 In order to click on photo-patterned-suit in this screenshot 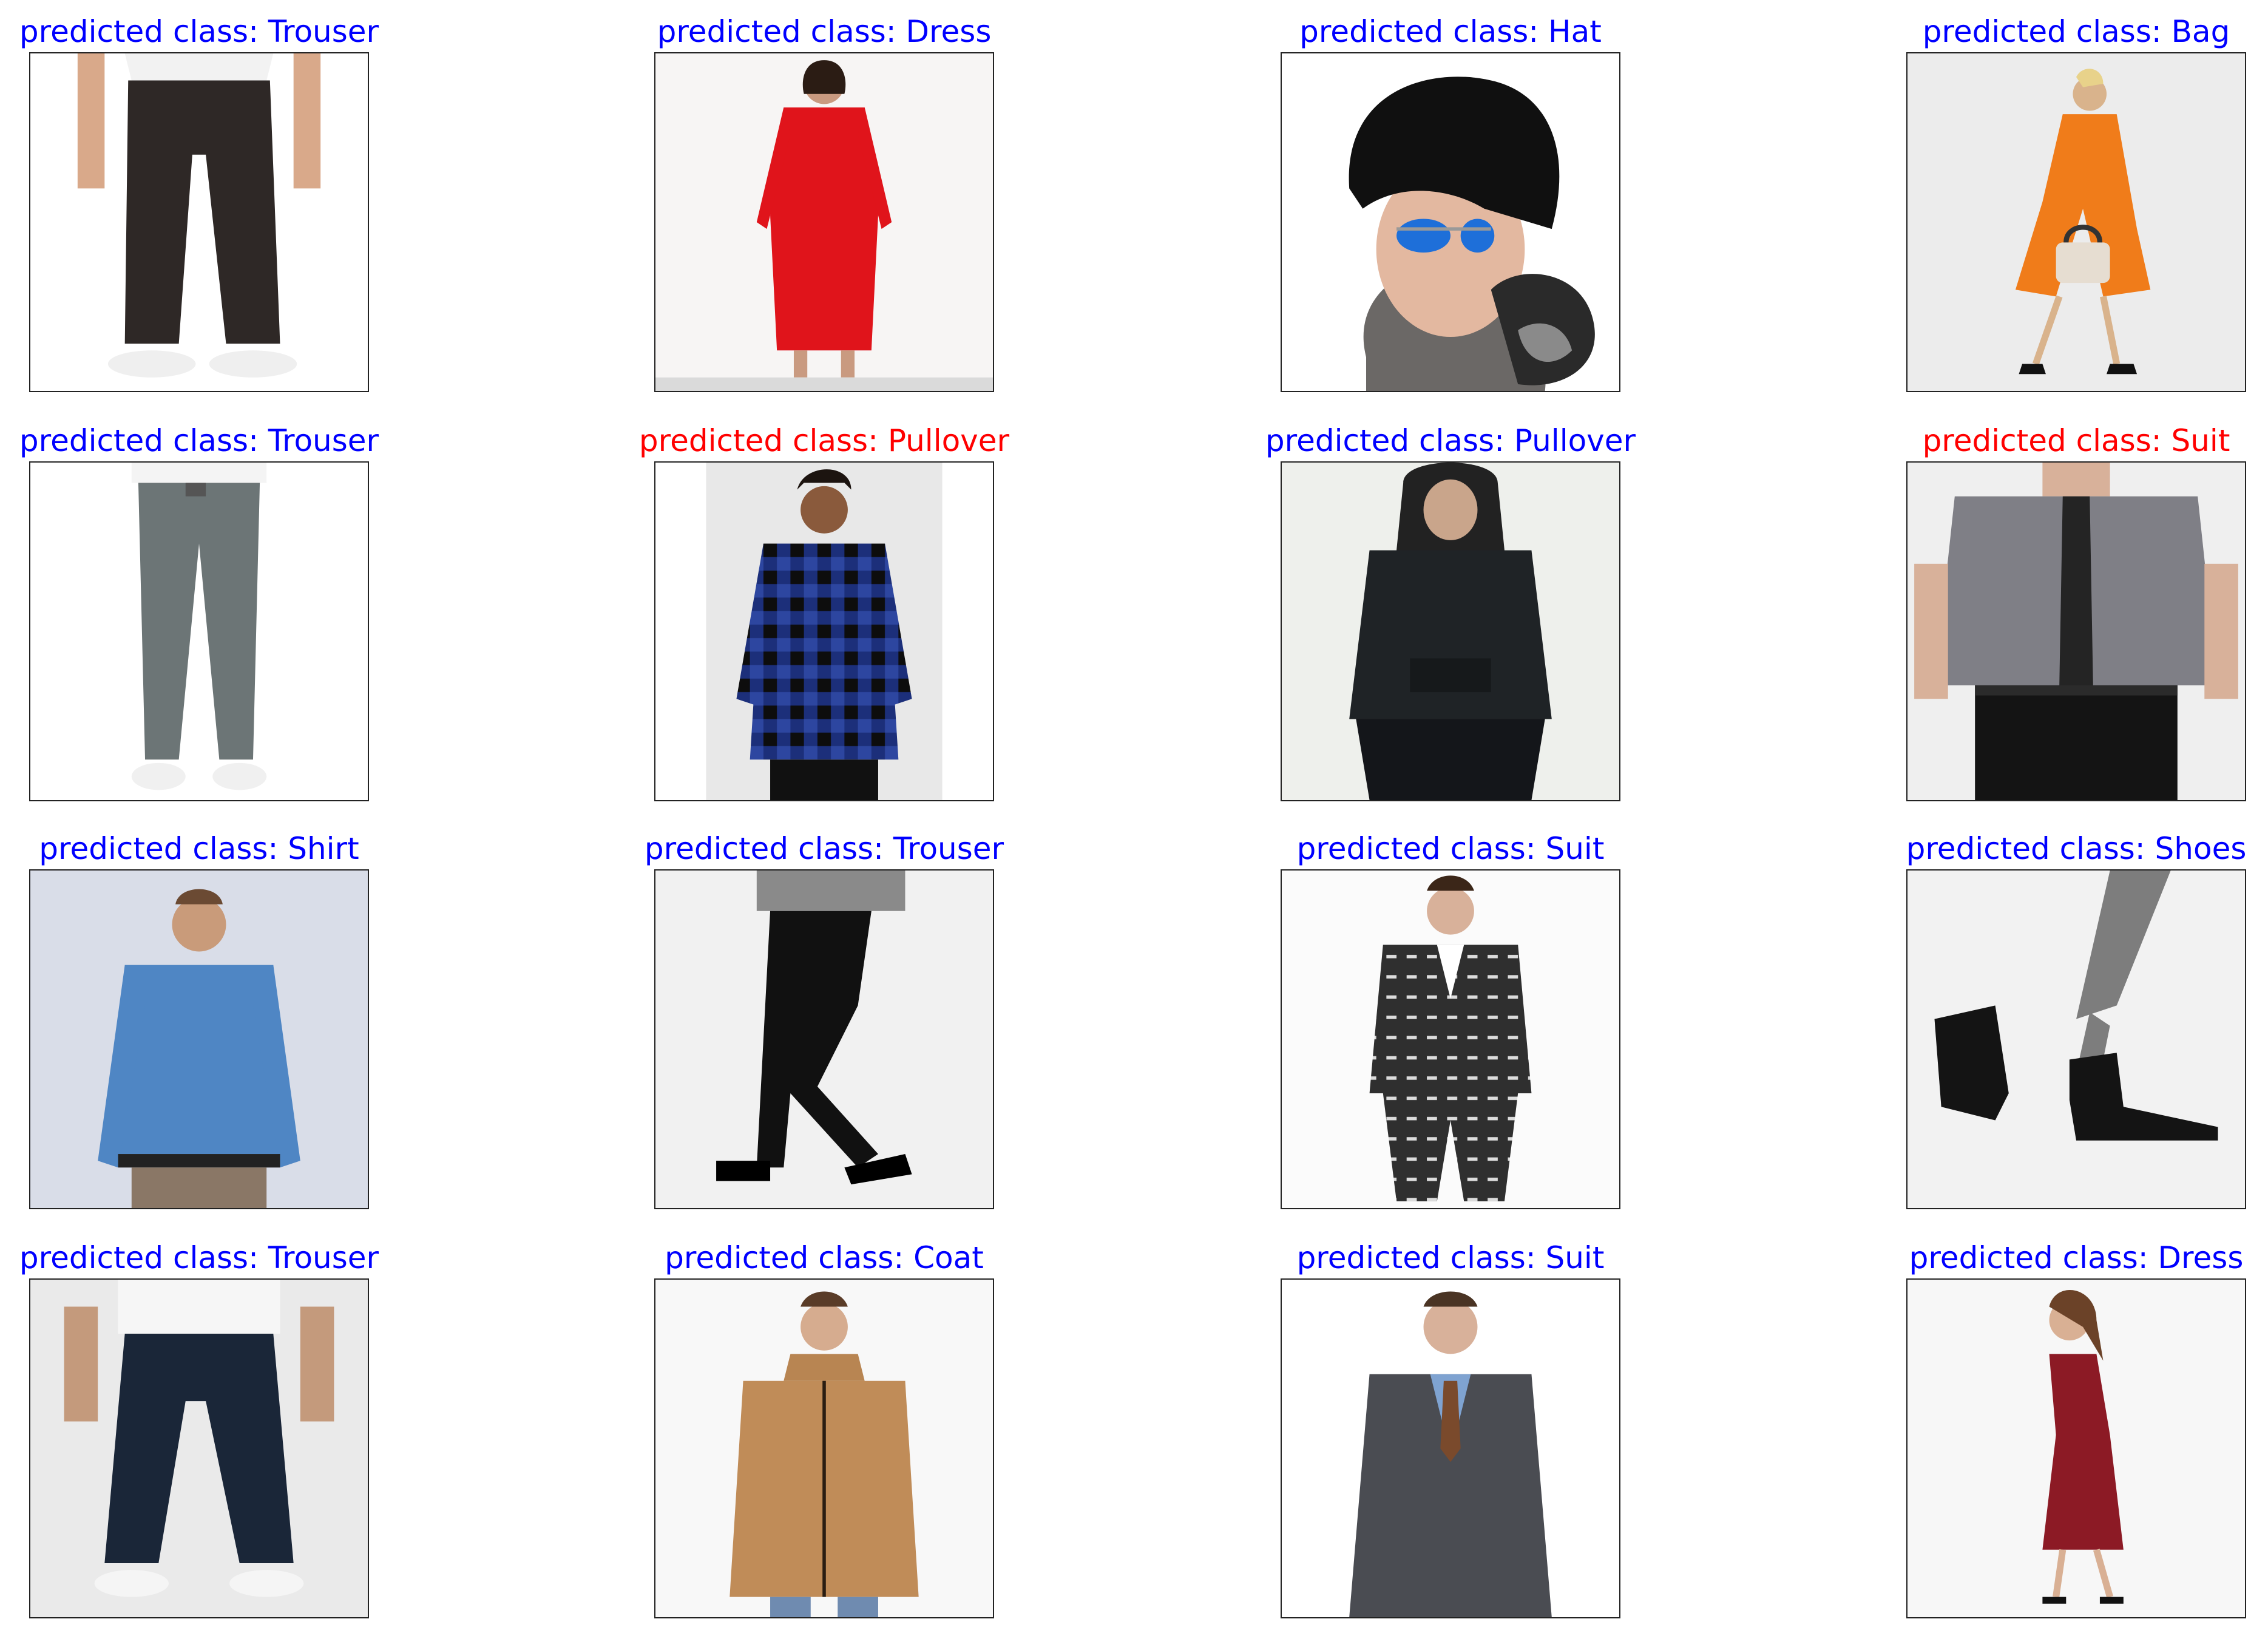, I will do `click(1450, 1040)`.